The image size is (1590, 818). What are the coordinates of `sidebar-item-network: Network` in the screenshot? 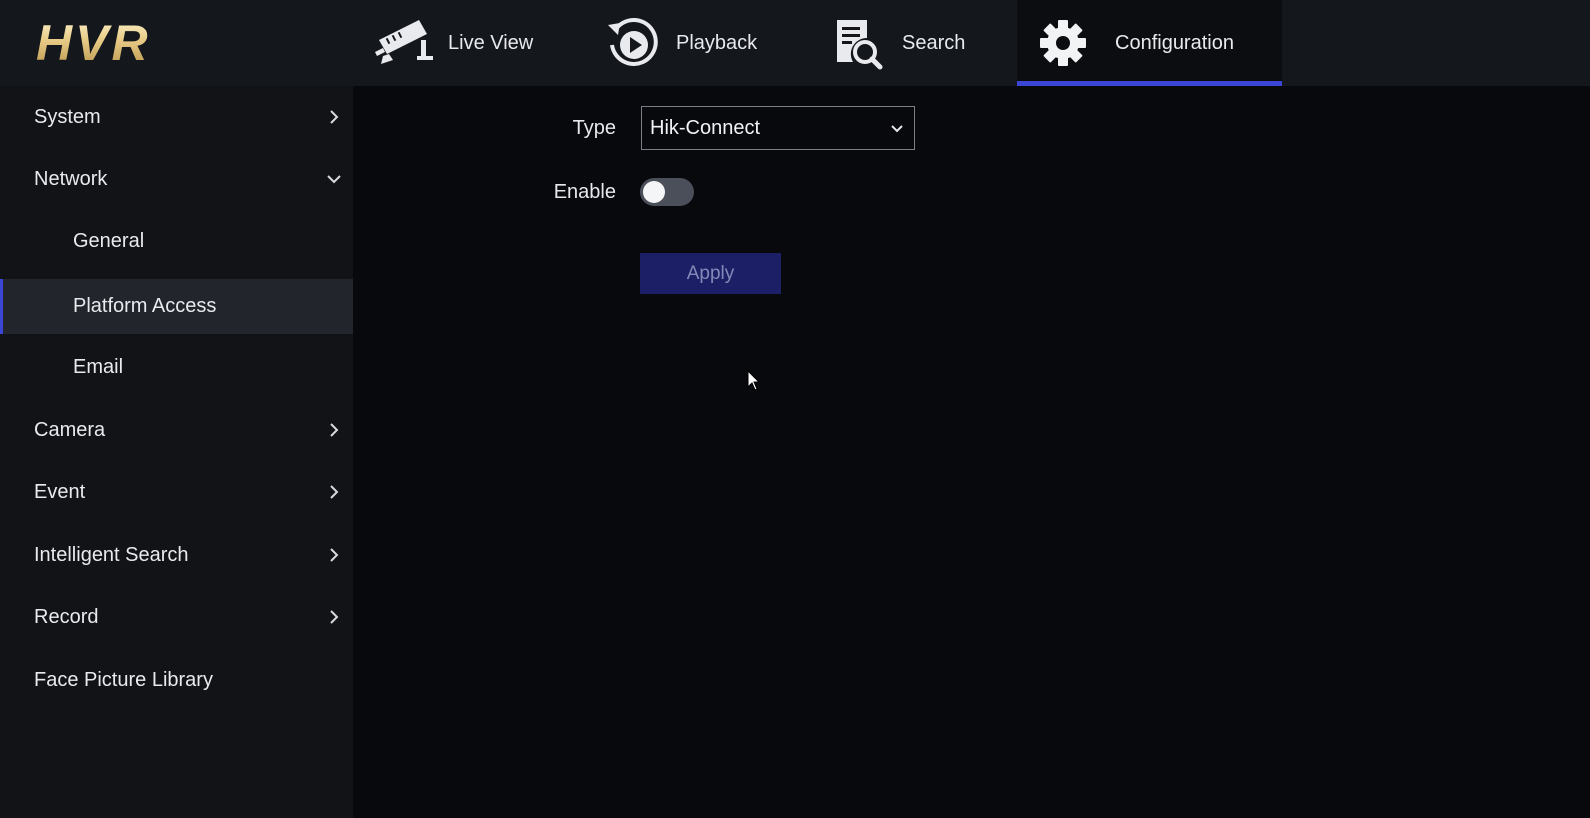 It's located at (176, 179).